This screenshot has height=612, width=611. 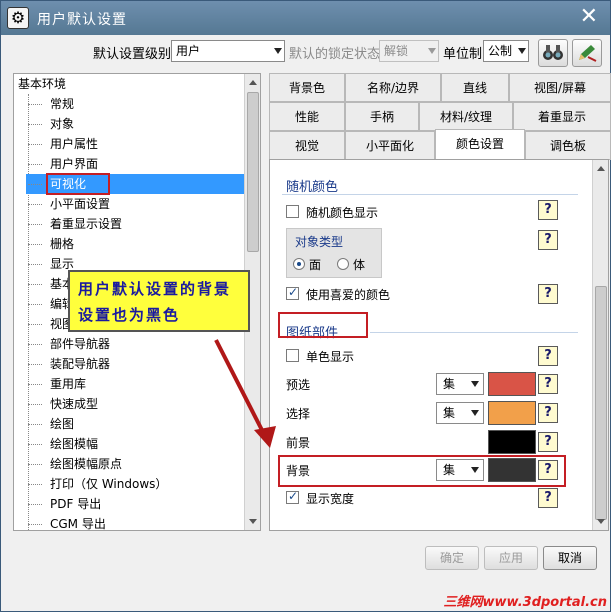 I want to click on watermark: 三维网www.3dportal.cn, so click(x=525, y=602).